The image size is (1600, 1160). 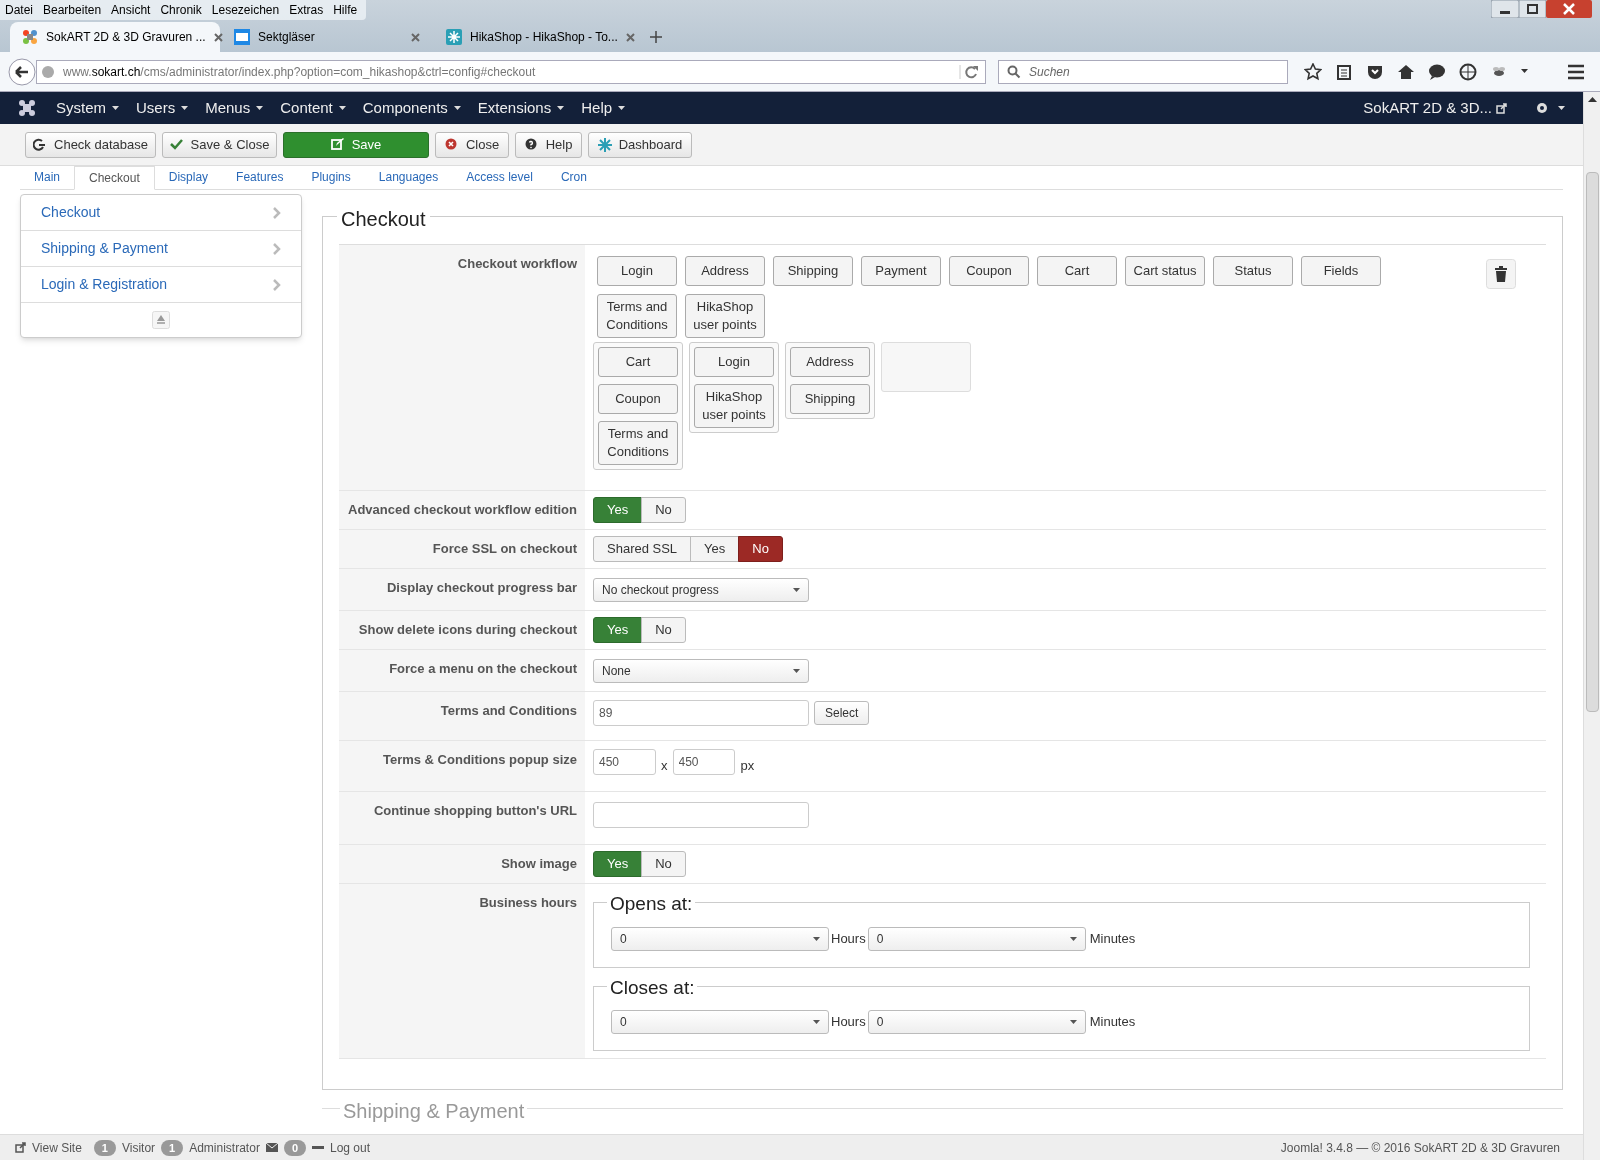 I want to click on unit-text: px, so click(x=747, y=765).